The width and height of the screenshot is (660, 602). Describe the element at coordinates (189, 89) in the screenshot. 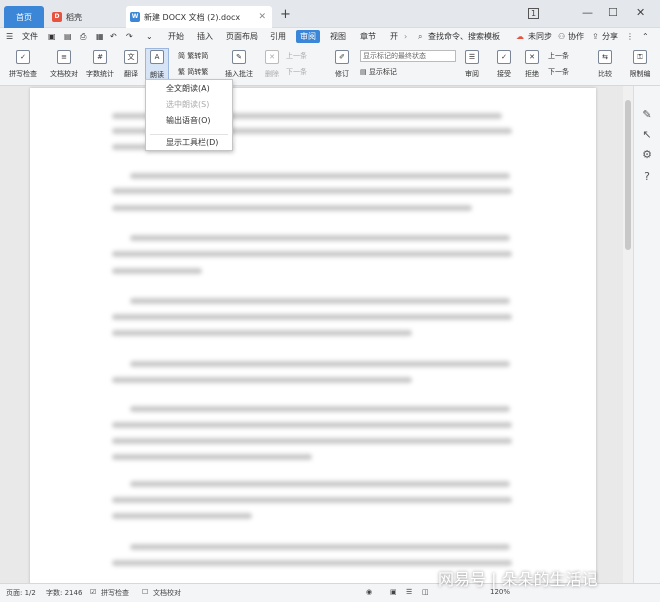

I see `full-read-item: 全文朗读(A)` at that location.